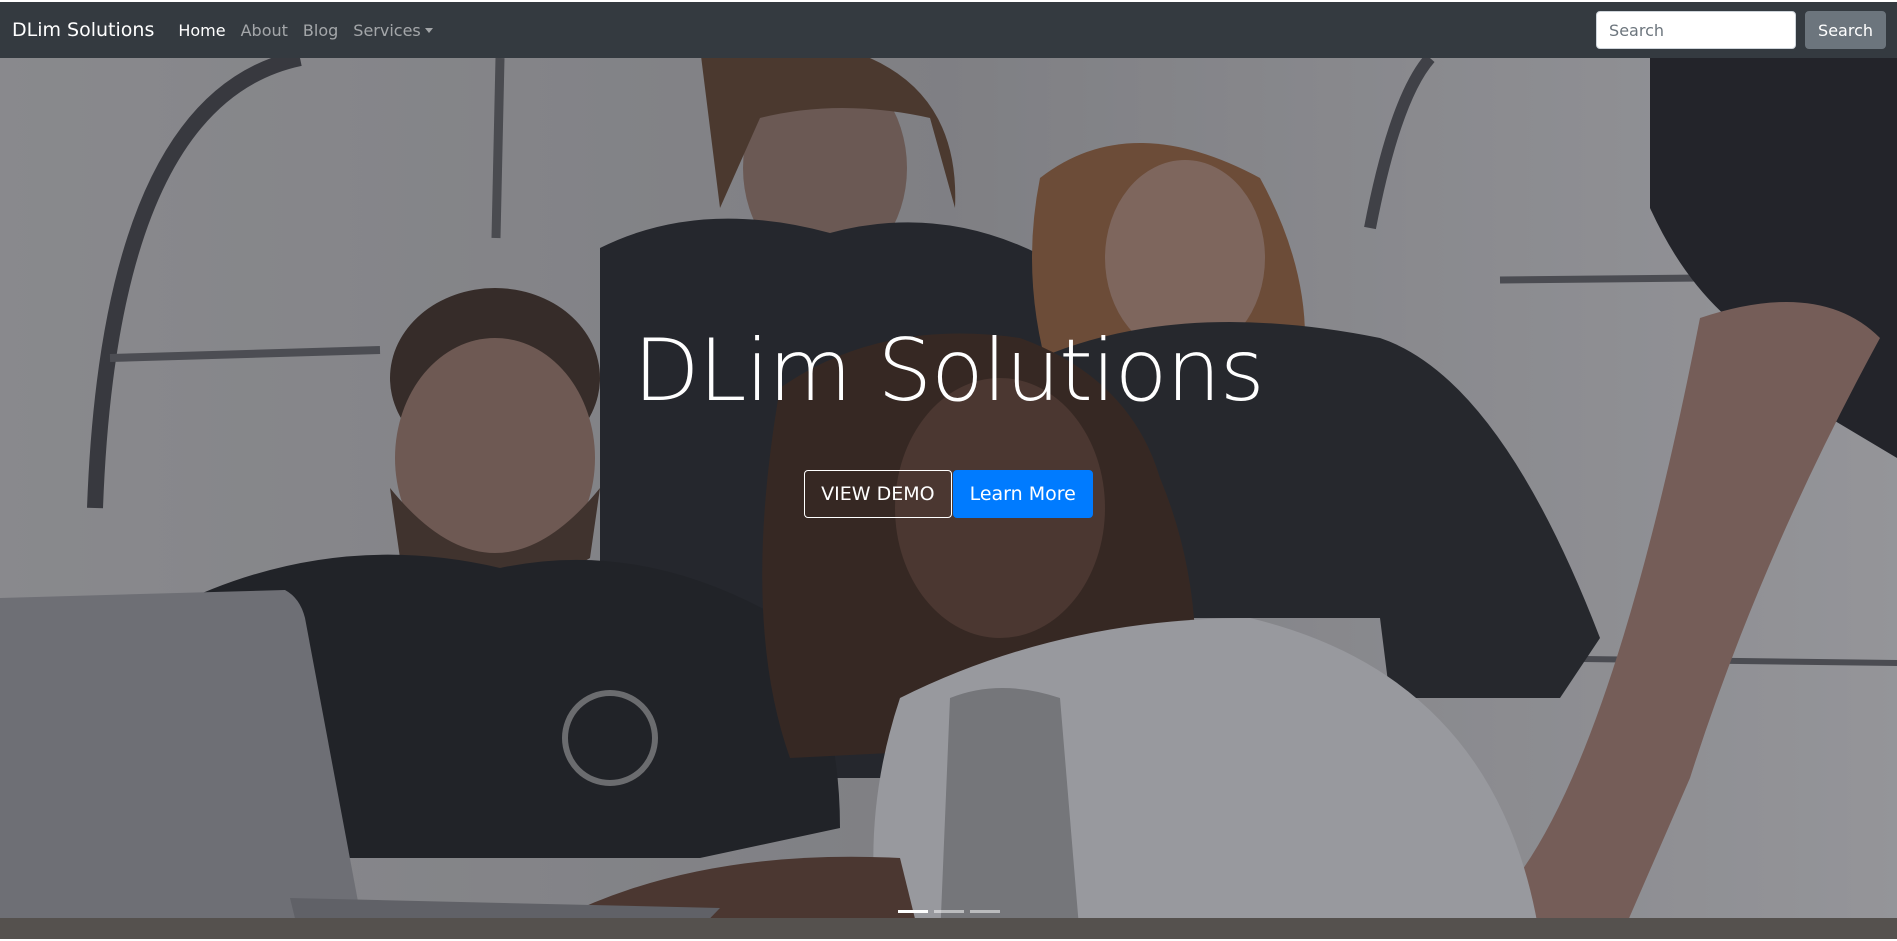 The height and width of the screenshot is (941, 1897). I want to click on search-input, so click(1696, 30).